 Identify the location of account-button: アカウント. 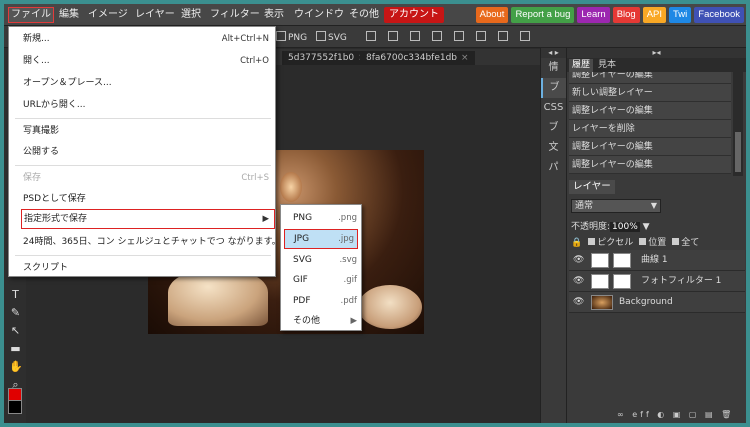
(414, 15).